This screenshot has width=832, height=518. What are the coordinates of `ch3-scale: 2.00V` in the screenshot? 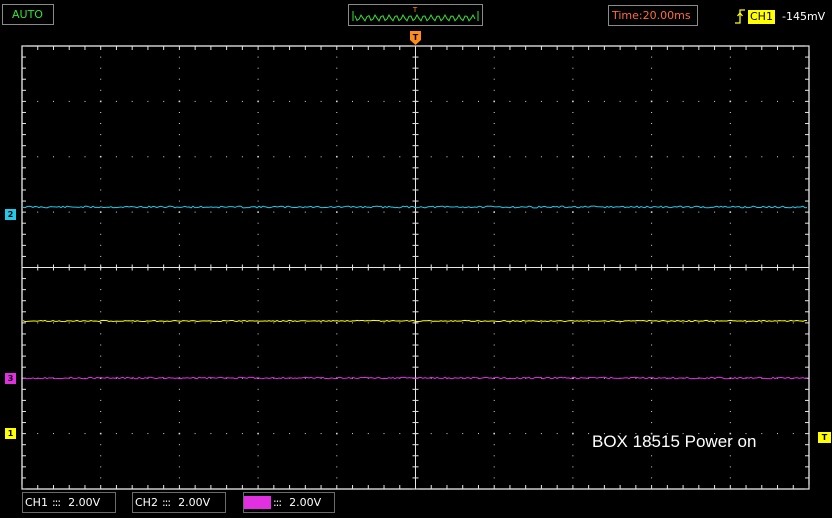 It's located at (305, 502).